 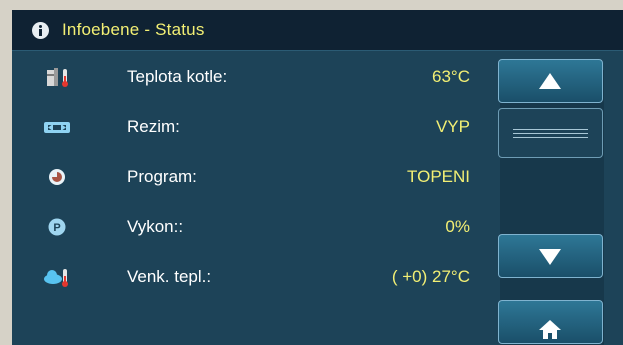 What do you see at coordinates (57, 127) in the screenshot?
I see `mode-switch-icon` at bounding box center [57, 127].